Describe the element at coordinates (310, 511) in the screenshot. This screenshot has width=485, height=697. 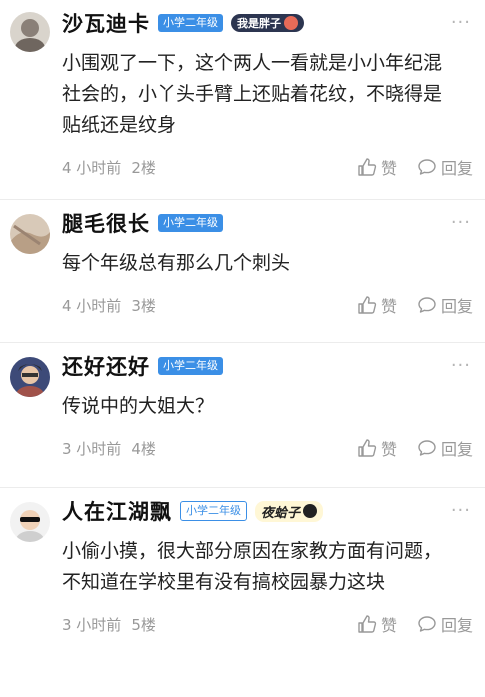
I see `cat-icon` at that location.